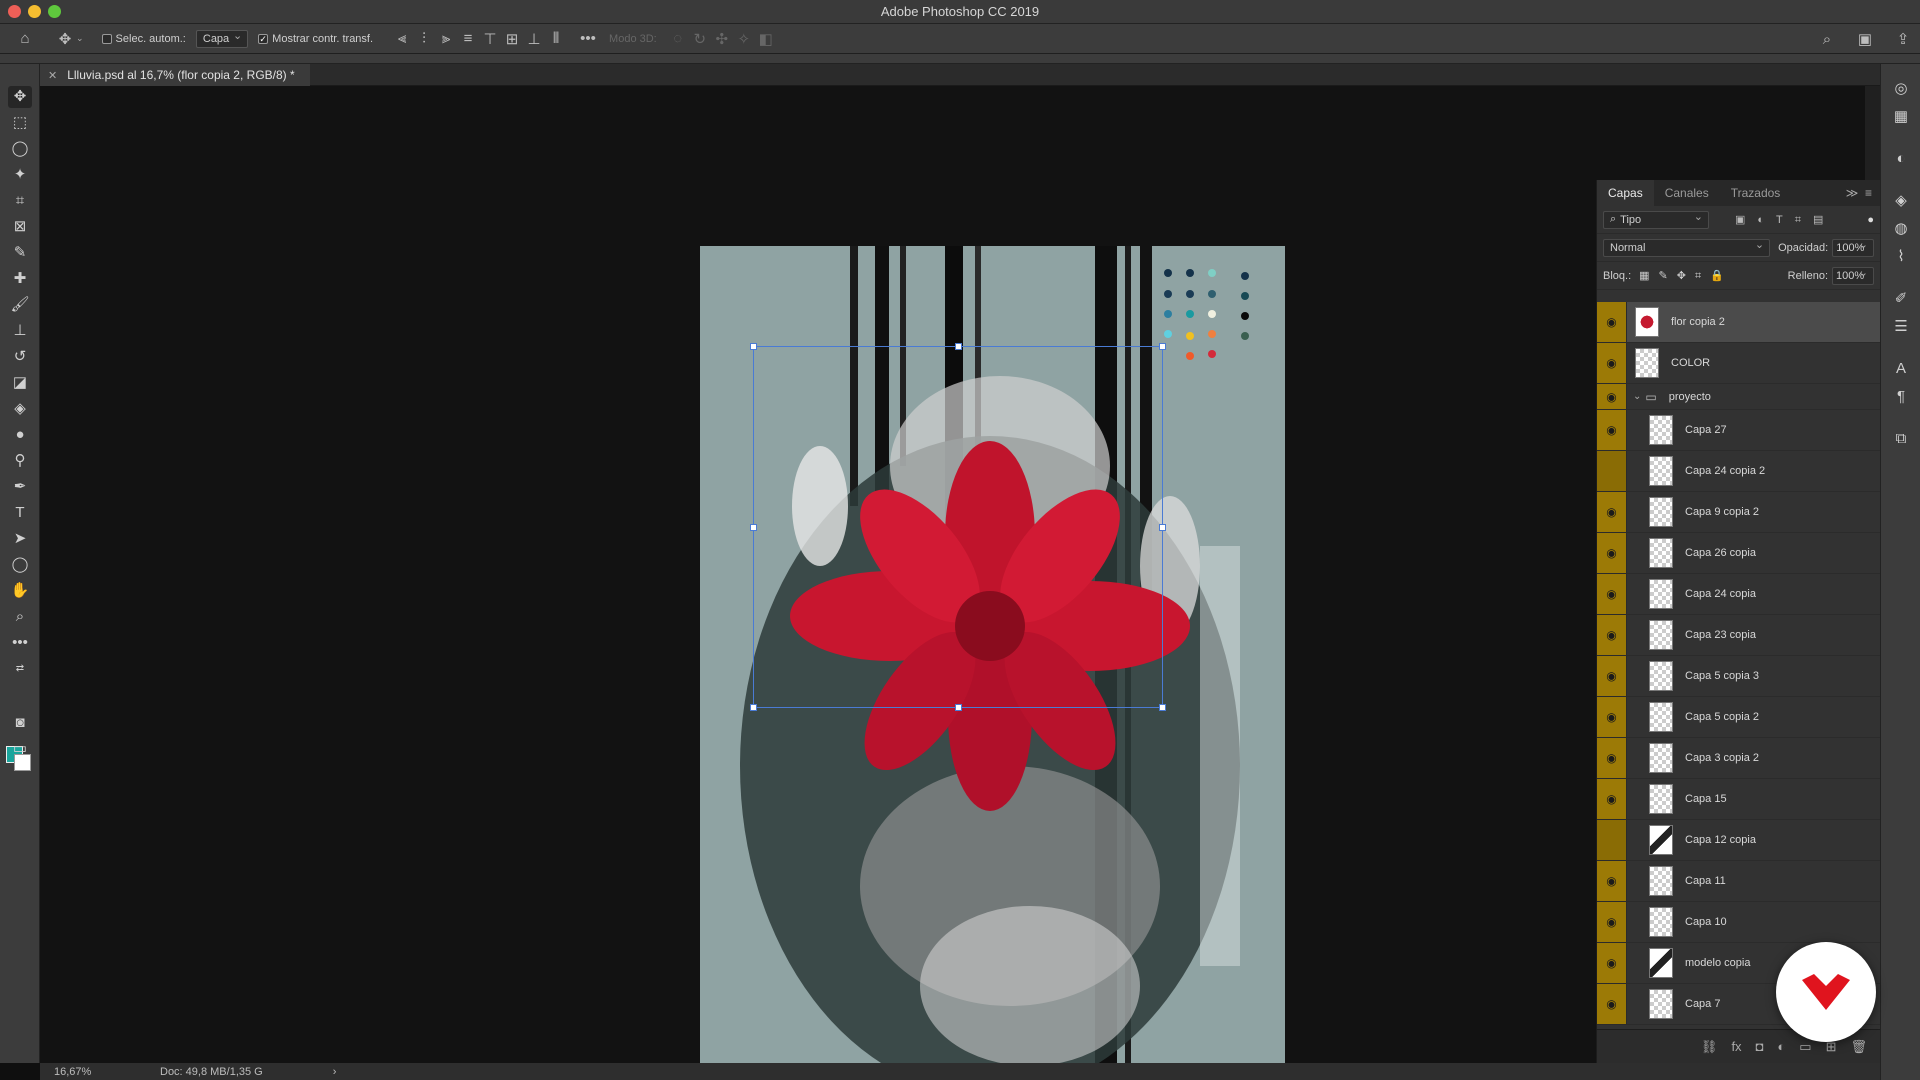 The width and height of the screenshot is (1920, 1080). Describe the element at coordinates (1853, 247) in the screenshot. I see `opacity-input: 100%` at that location.